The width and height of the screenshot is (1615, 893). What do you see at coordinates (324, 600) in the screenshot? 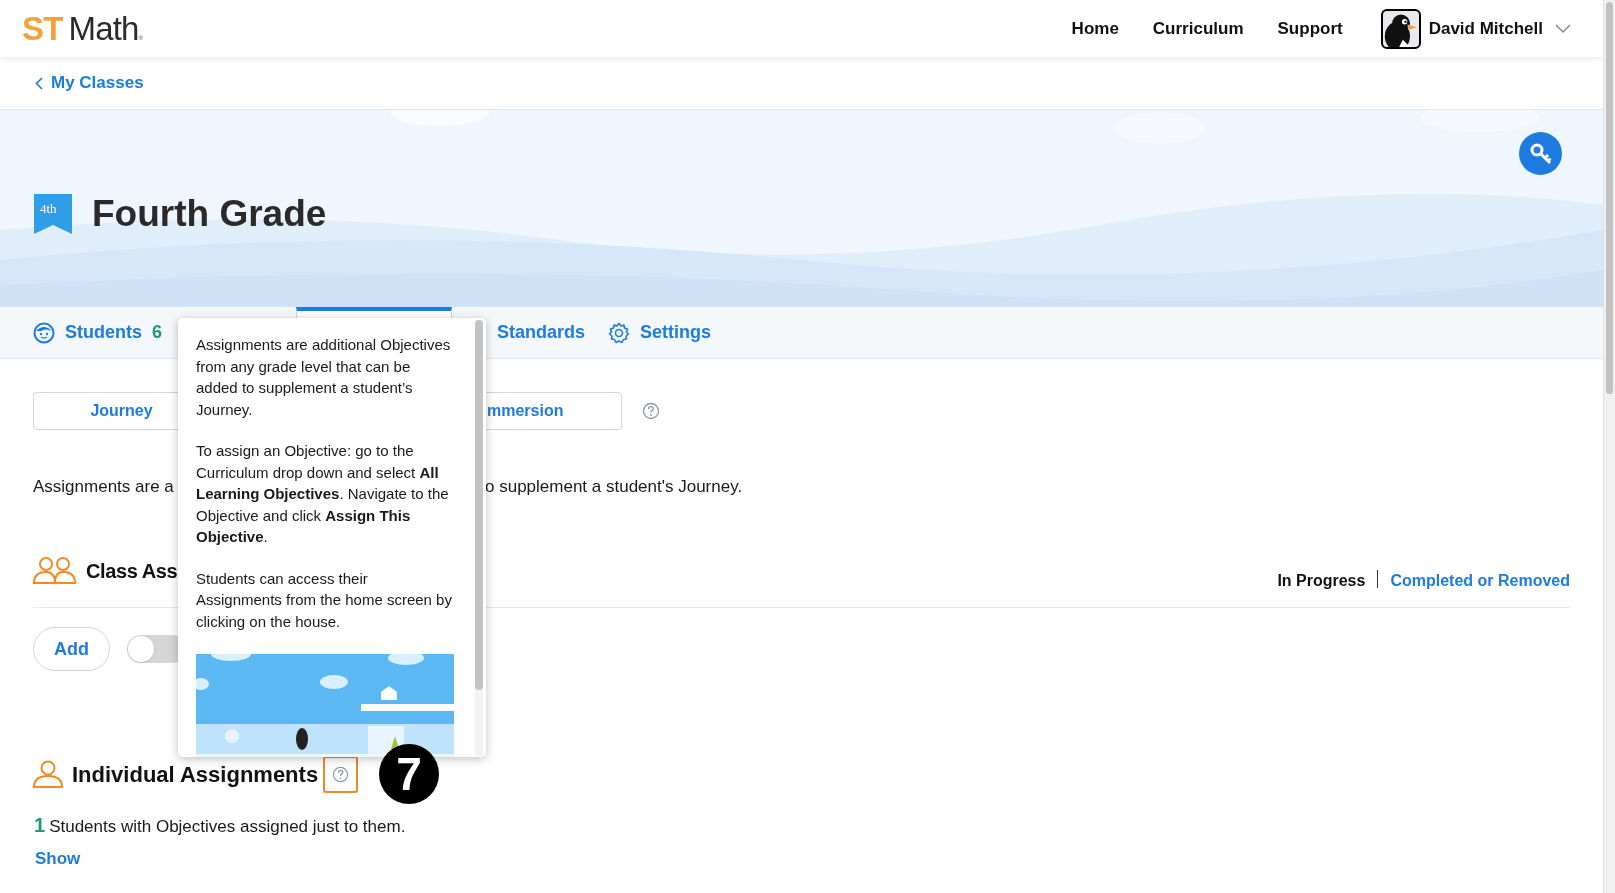
I see `help-paragraph: Students can access their Assignments from the home screen by clicking on the house.` at bounding box center [324, 600].